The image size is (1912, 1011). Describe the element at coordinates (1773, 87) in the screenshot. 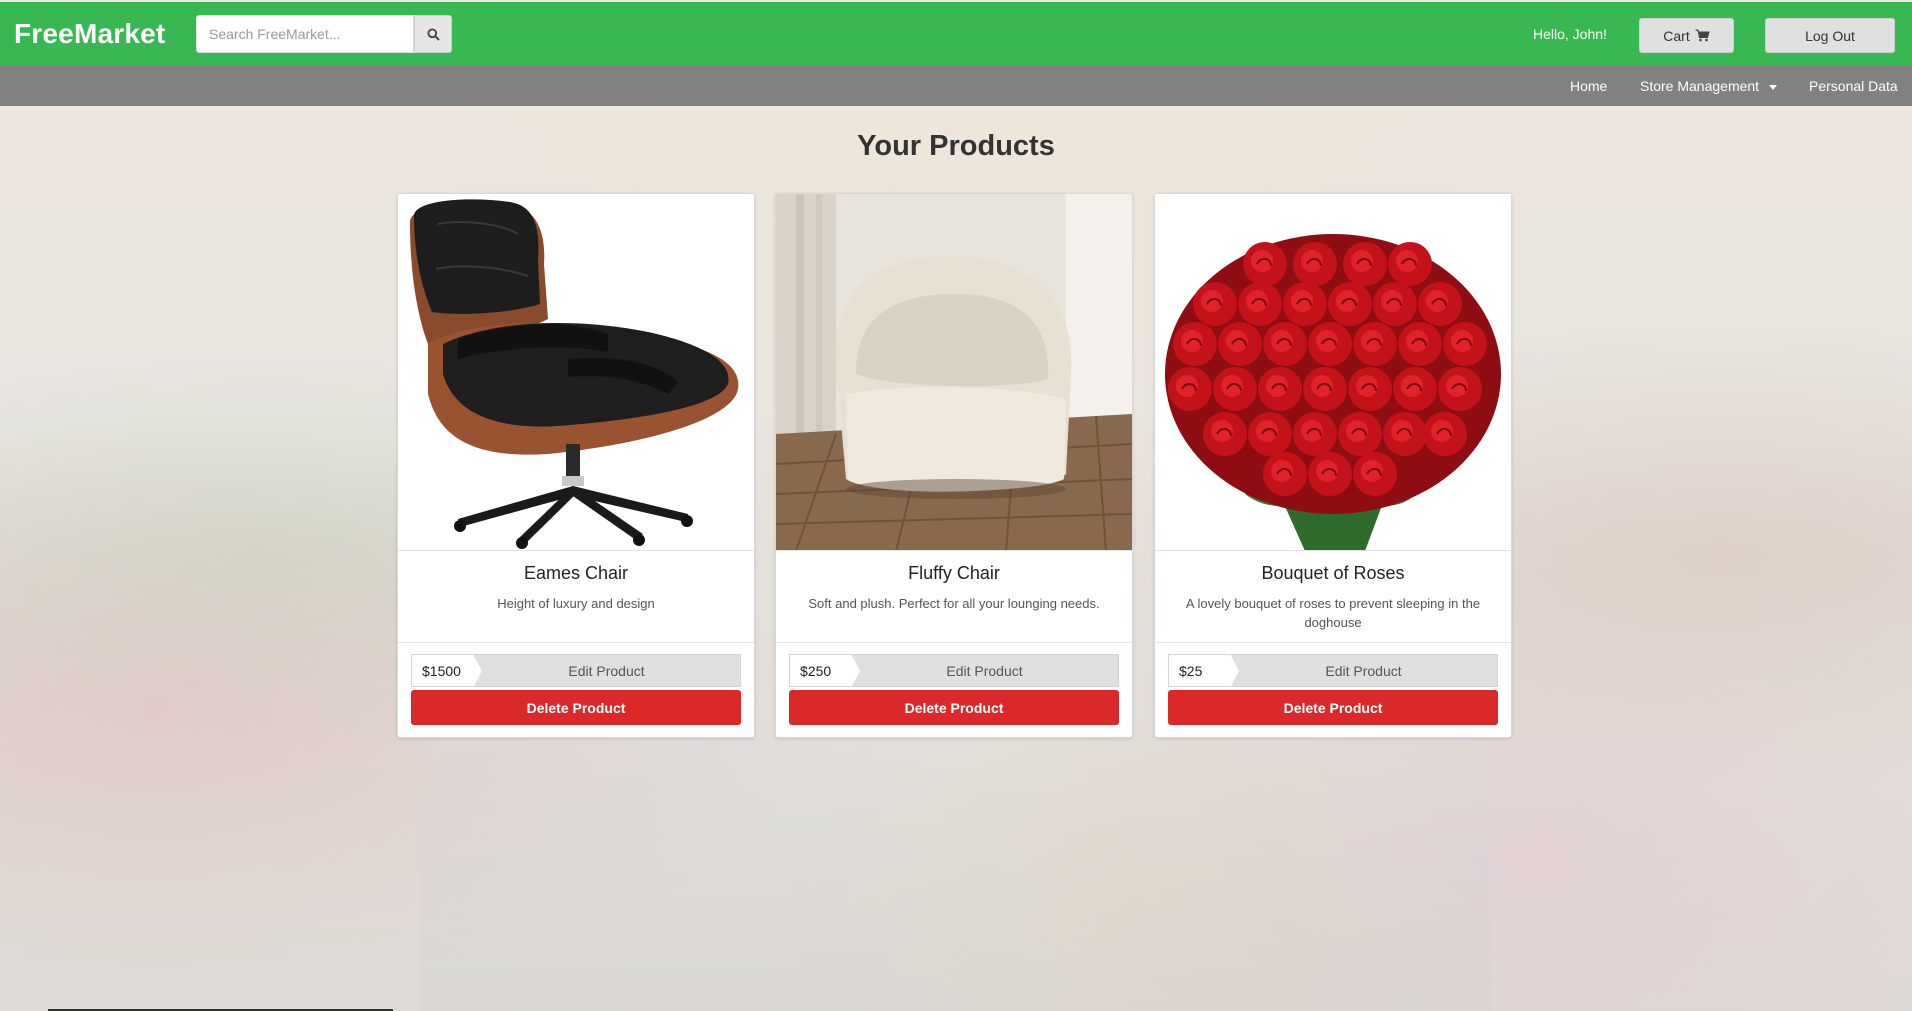

I see `caret-down-icon` at that location.